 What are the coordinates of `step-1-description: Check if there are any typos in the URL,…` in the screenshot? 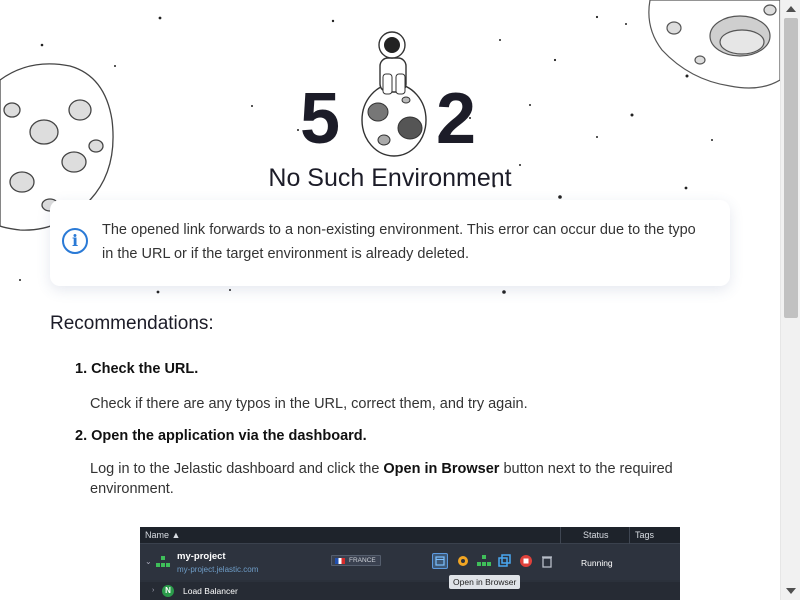 It's located at (309, 404).